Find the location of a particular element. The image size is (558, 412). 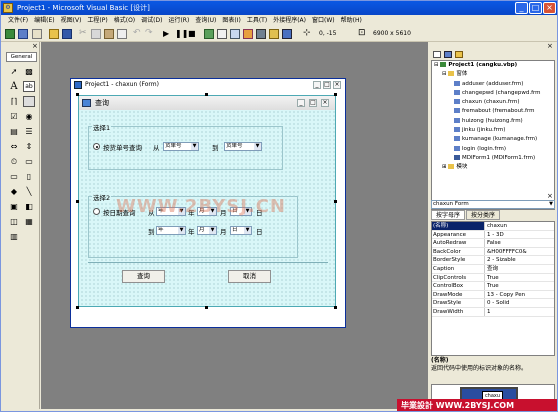

shape-icon: ◆ is located at coordinates (14, 191).